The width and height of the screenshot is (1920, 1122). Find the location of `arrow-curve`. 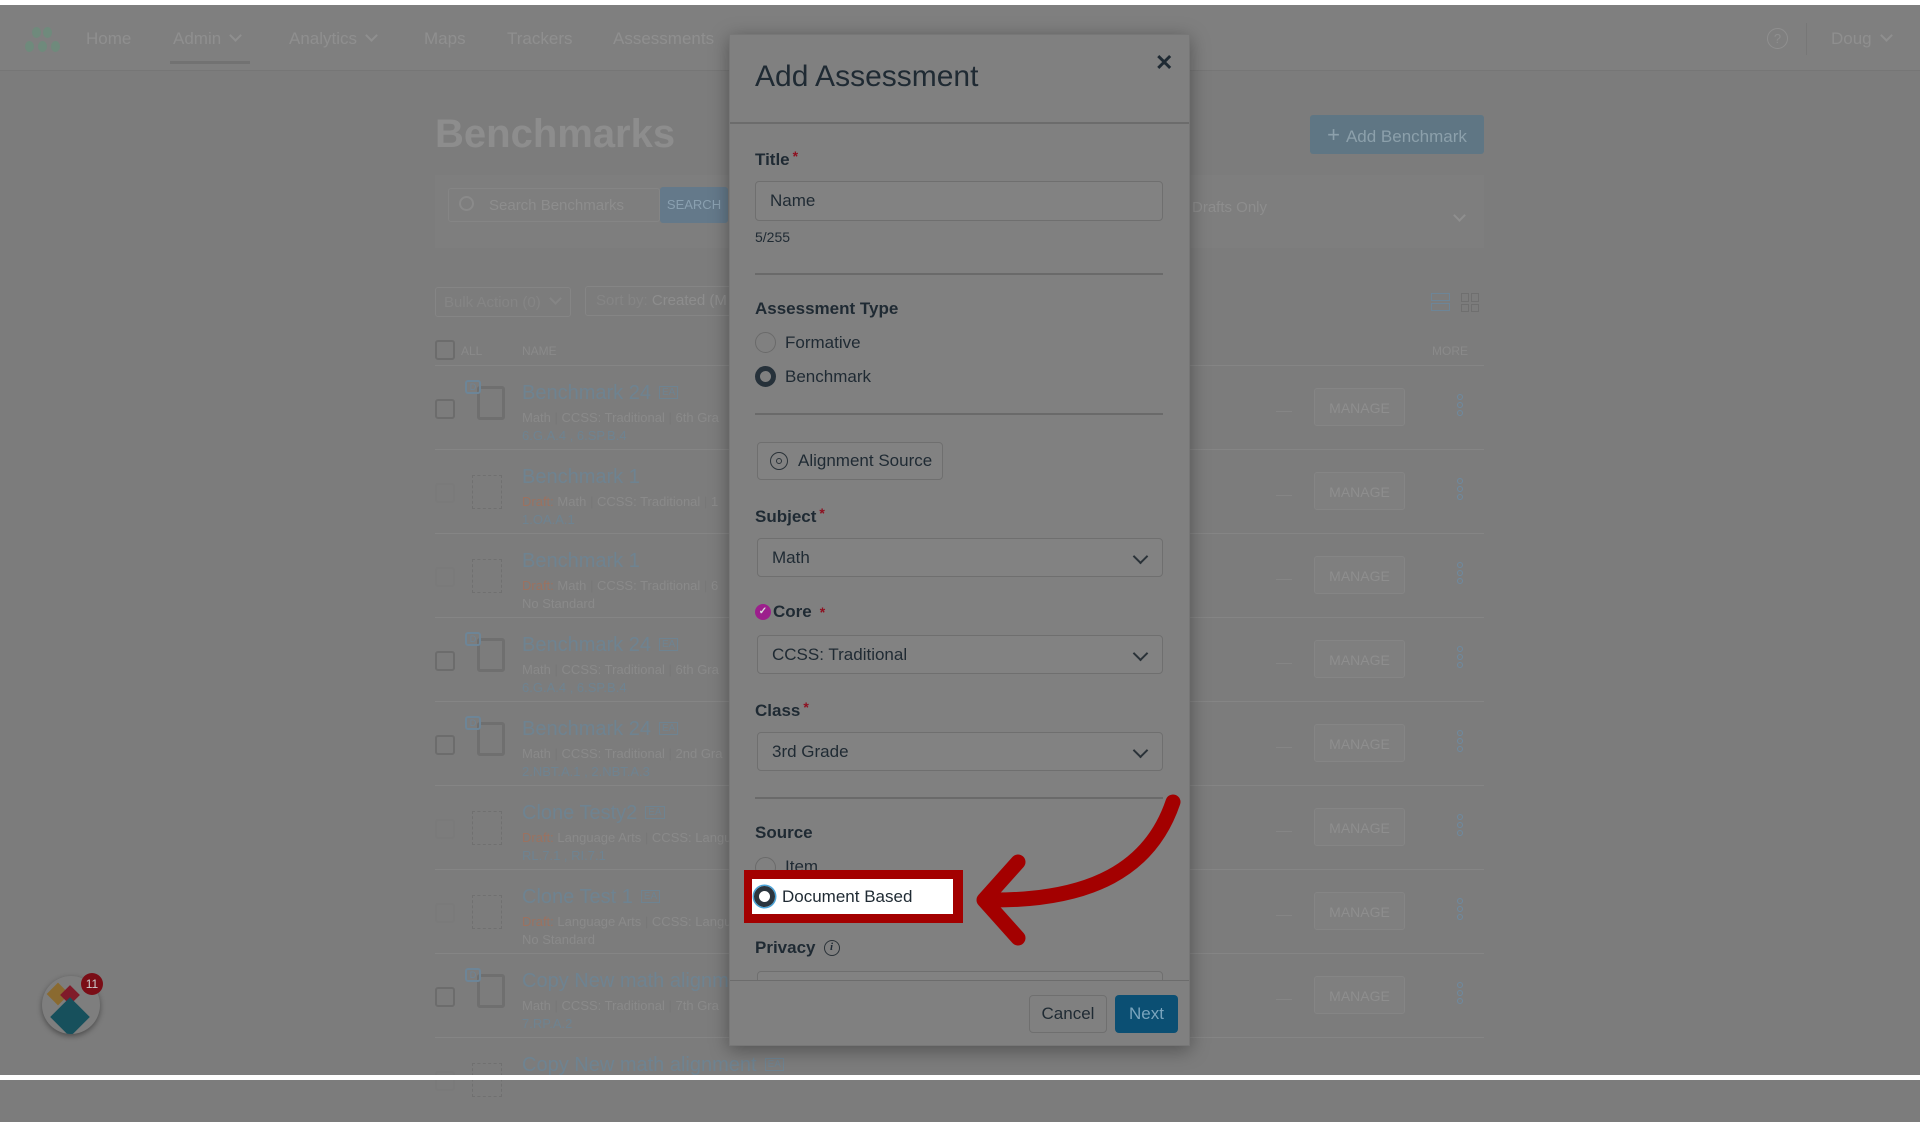

arrow-curve is located at coordinates (1084, 851).